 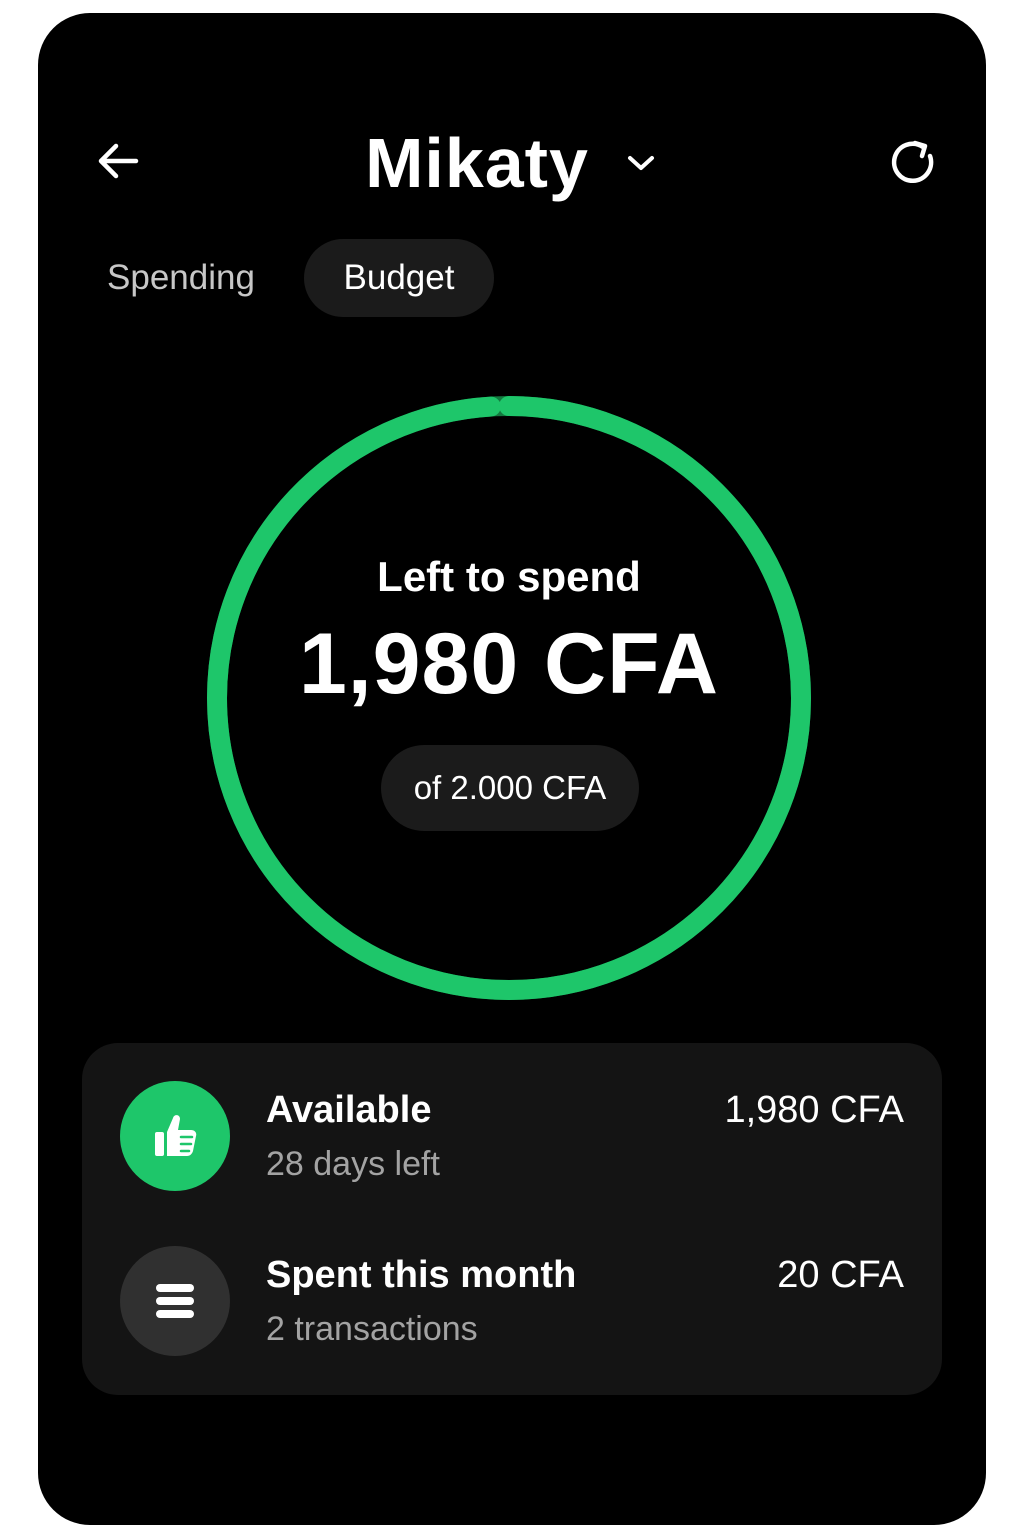 What do you see at coordinates (175, 1301) in the screenshot?
I see `list-icon` at bounding box center [175, 1301].